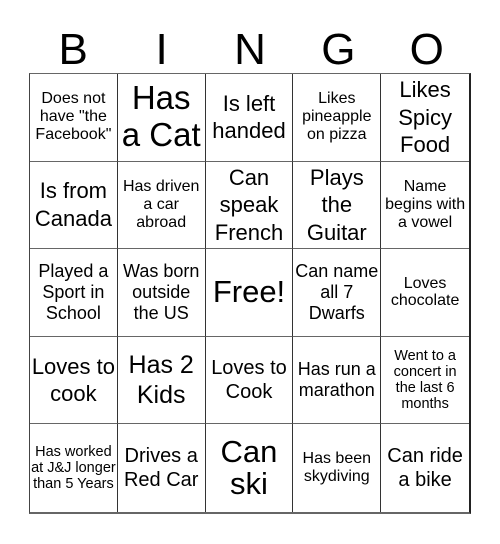  I want to click on bingo-cell: Has been skydiving, so click(337, 468).